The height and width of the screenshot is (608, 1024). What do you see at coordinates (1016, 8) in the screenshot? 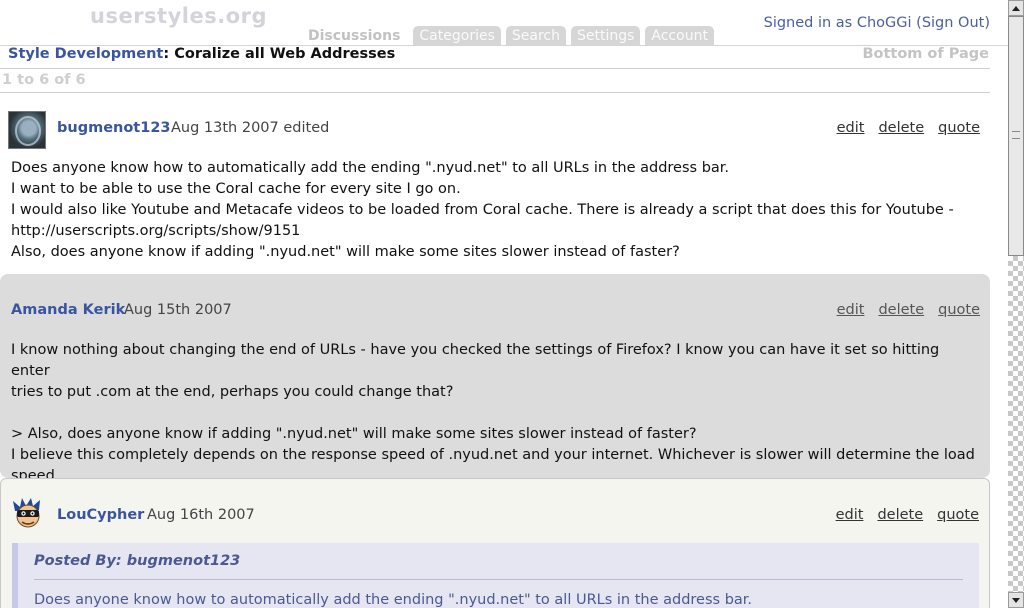
I see `chevron-up-icon` at bounding box center [1016, 8].